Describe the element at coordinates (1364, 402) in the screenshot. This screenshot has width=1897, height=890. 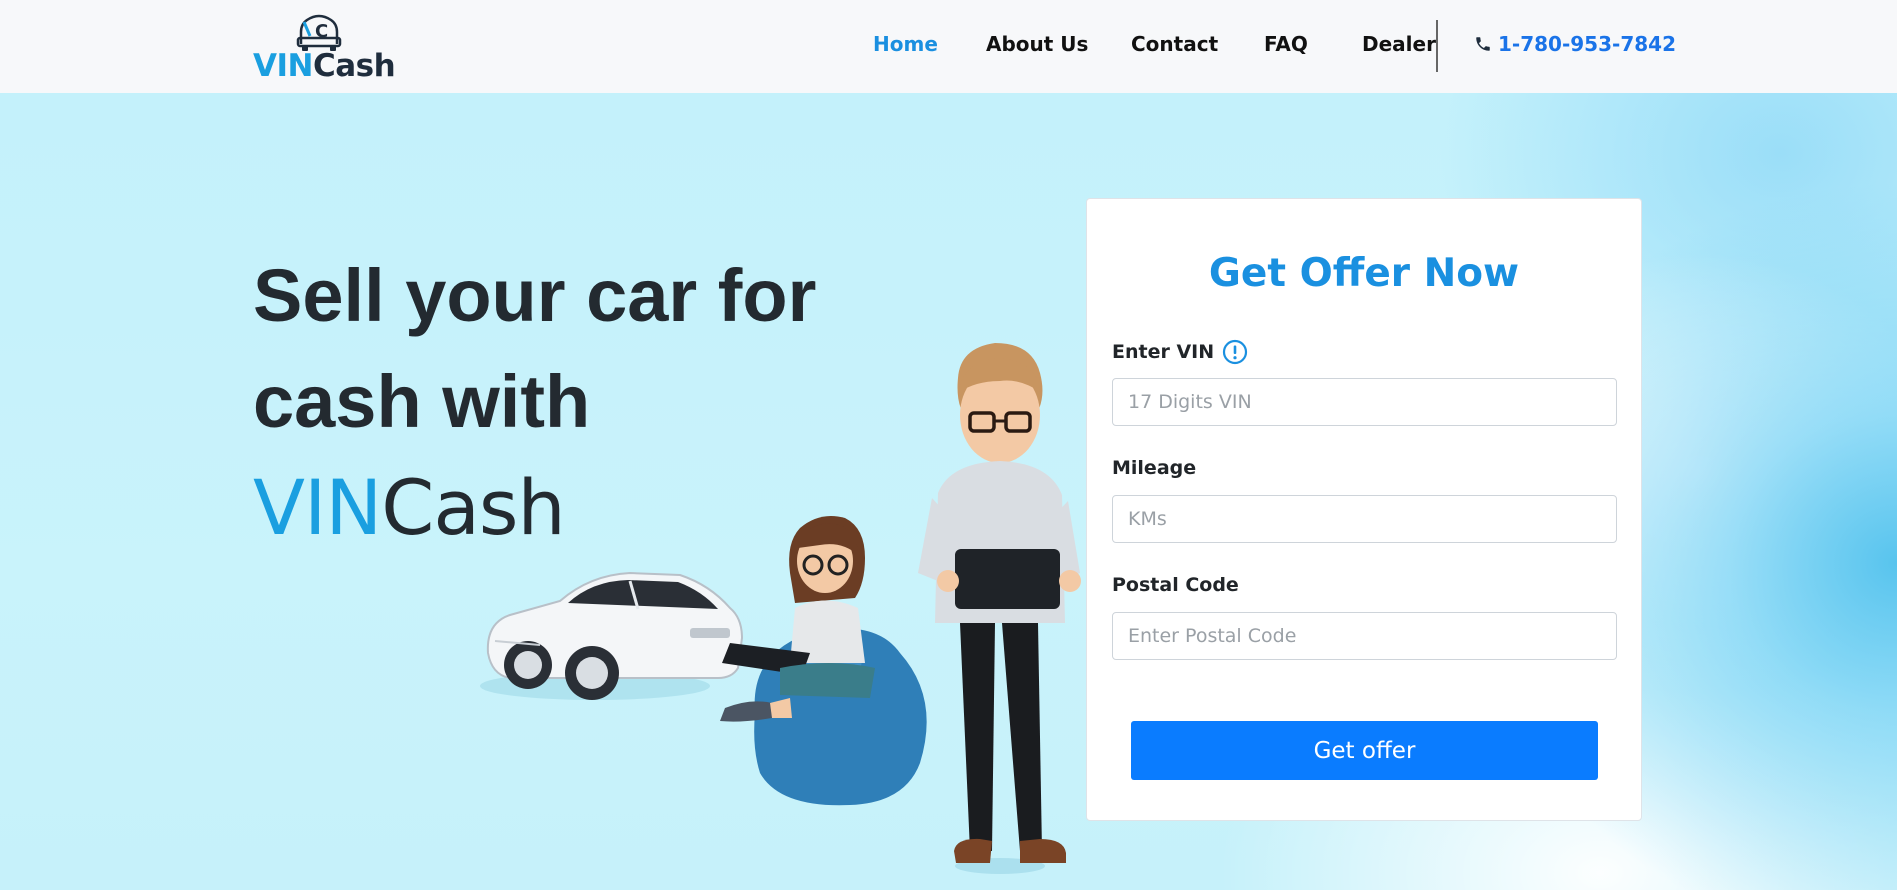
I see `vin-input` at that location.